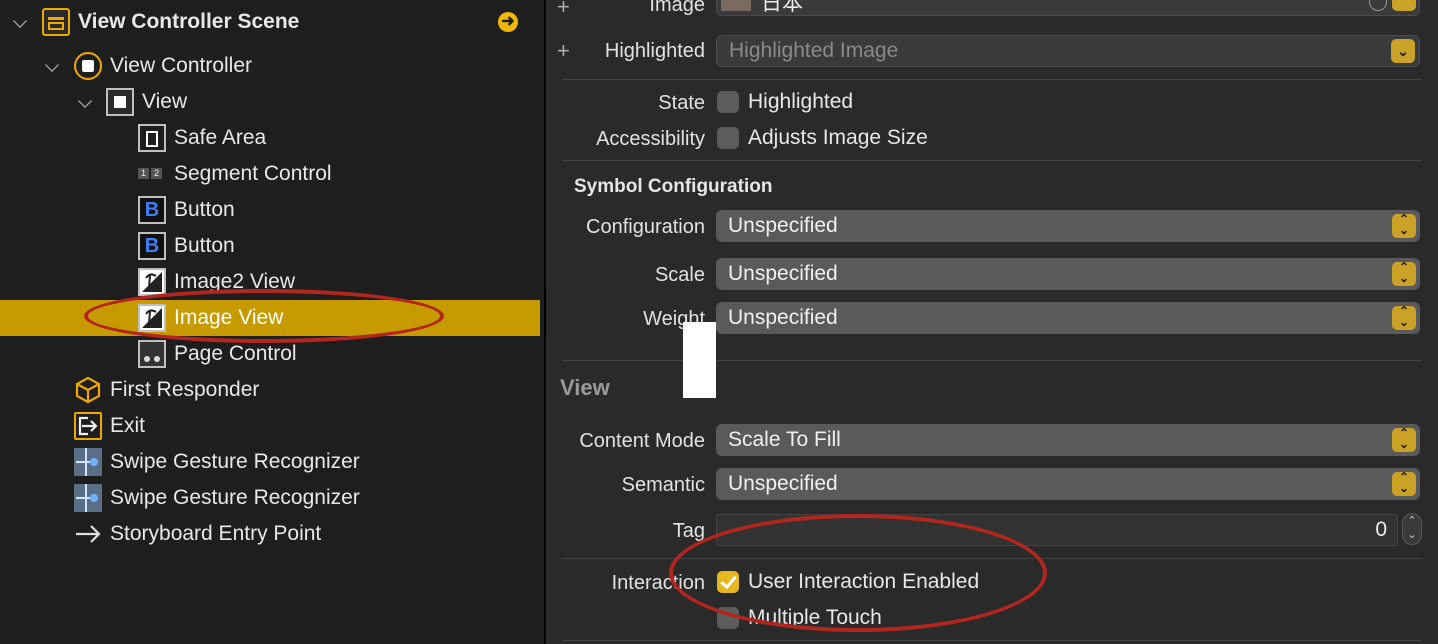 The height and width of the screenshot is (644, 1438). I want to click on view-icon, so click(120, 102).